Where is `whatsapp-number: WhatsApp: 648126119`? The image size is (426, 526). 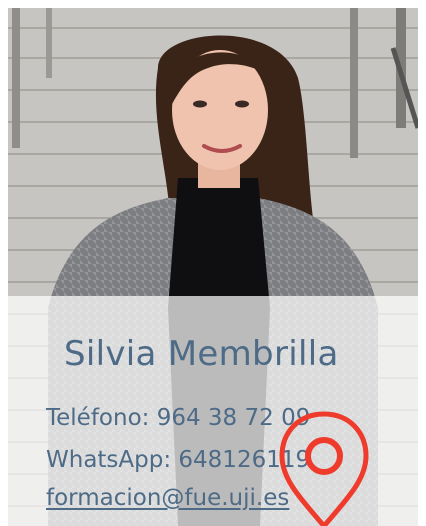
whatsapp-number: WhatsApp: 648126119 is located at coordinates (178, 460).